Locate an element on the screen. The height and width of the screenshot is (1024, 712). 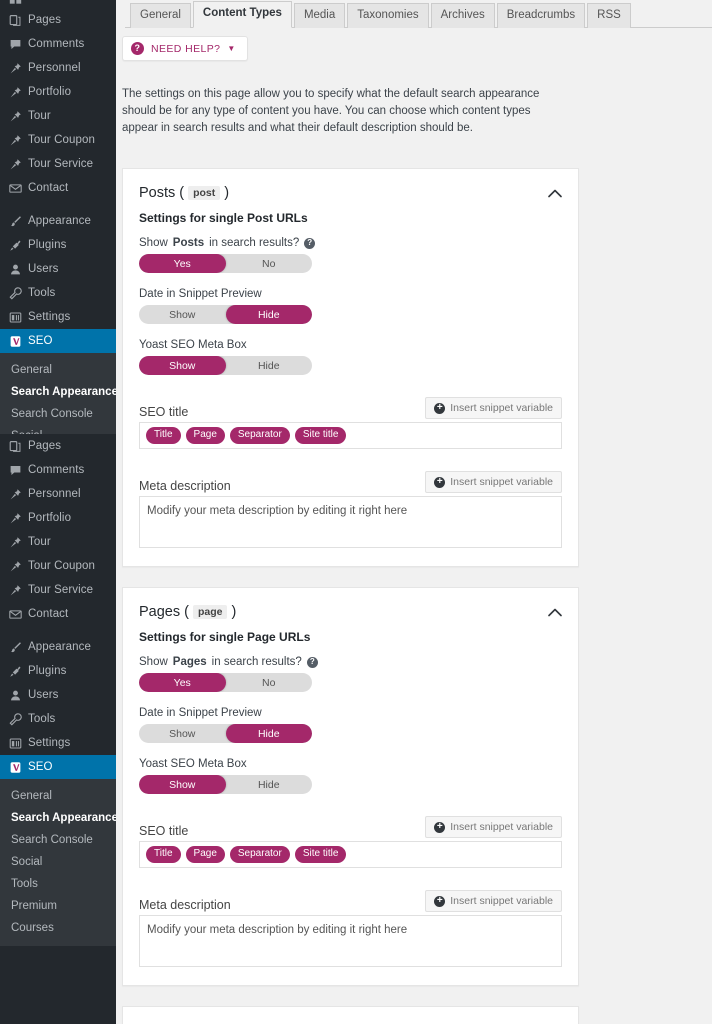
sidebar-item-pages: Pages is located at coordinates (58, 20).